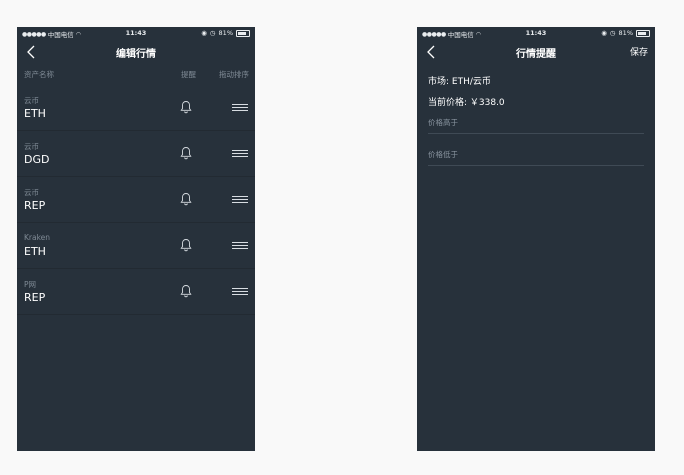  Describe the element at coordinates (188, 74) in the screenshot. I see `column-alert: 提醒` at that location.